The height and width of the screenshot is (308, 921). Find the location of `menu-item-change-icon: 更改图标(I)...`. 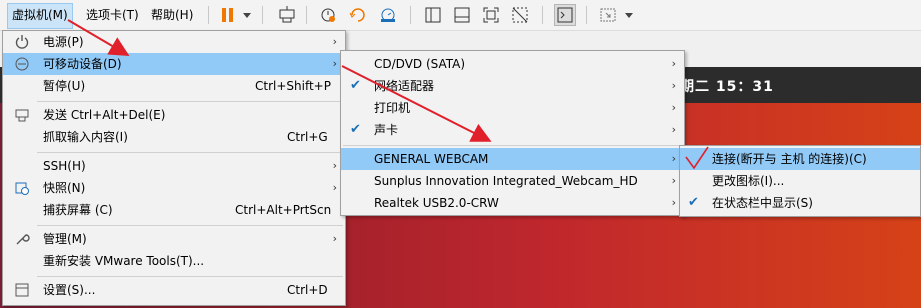

menu-item-change-icon: 更改图标(I)... is located at coordinates (800, 181).